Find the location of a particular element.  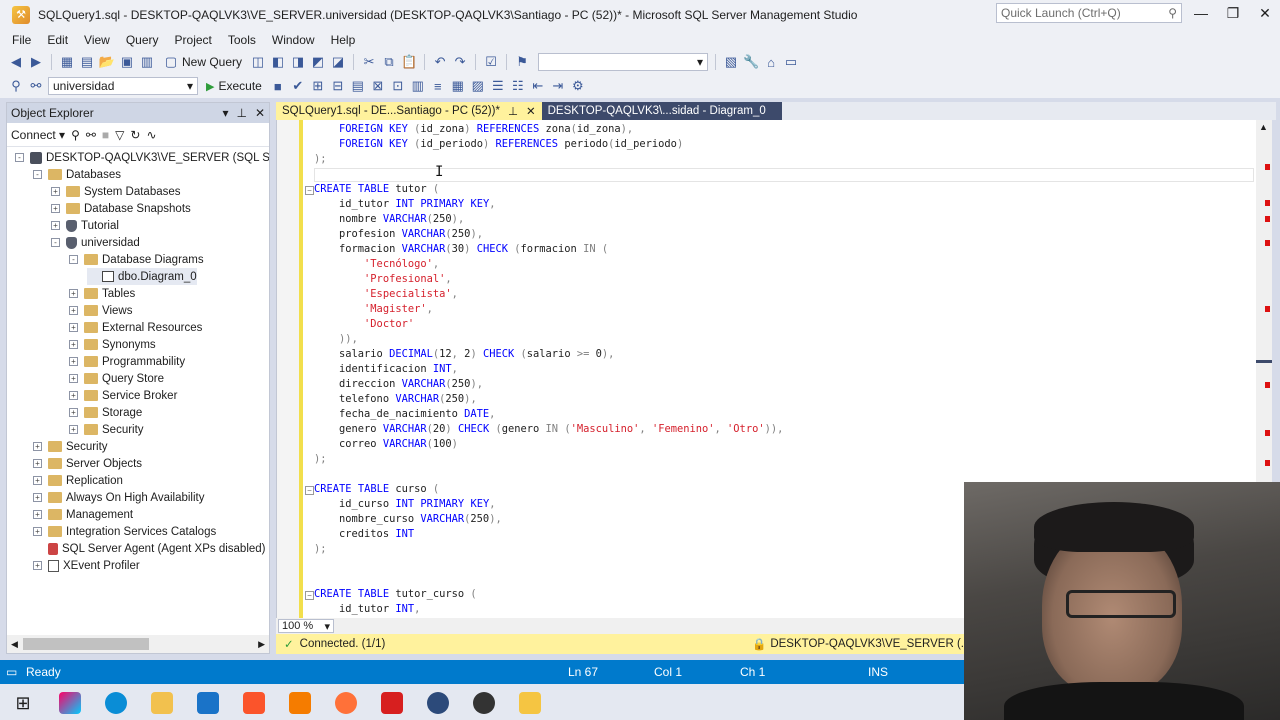

dmx-query-icon: ◨ is located at coordinates (298, 62).